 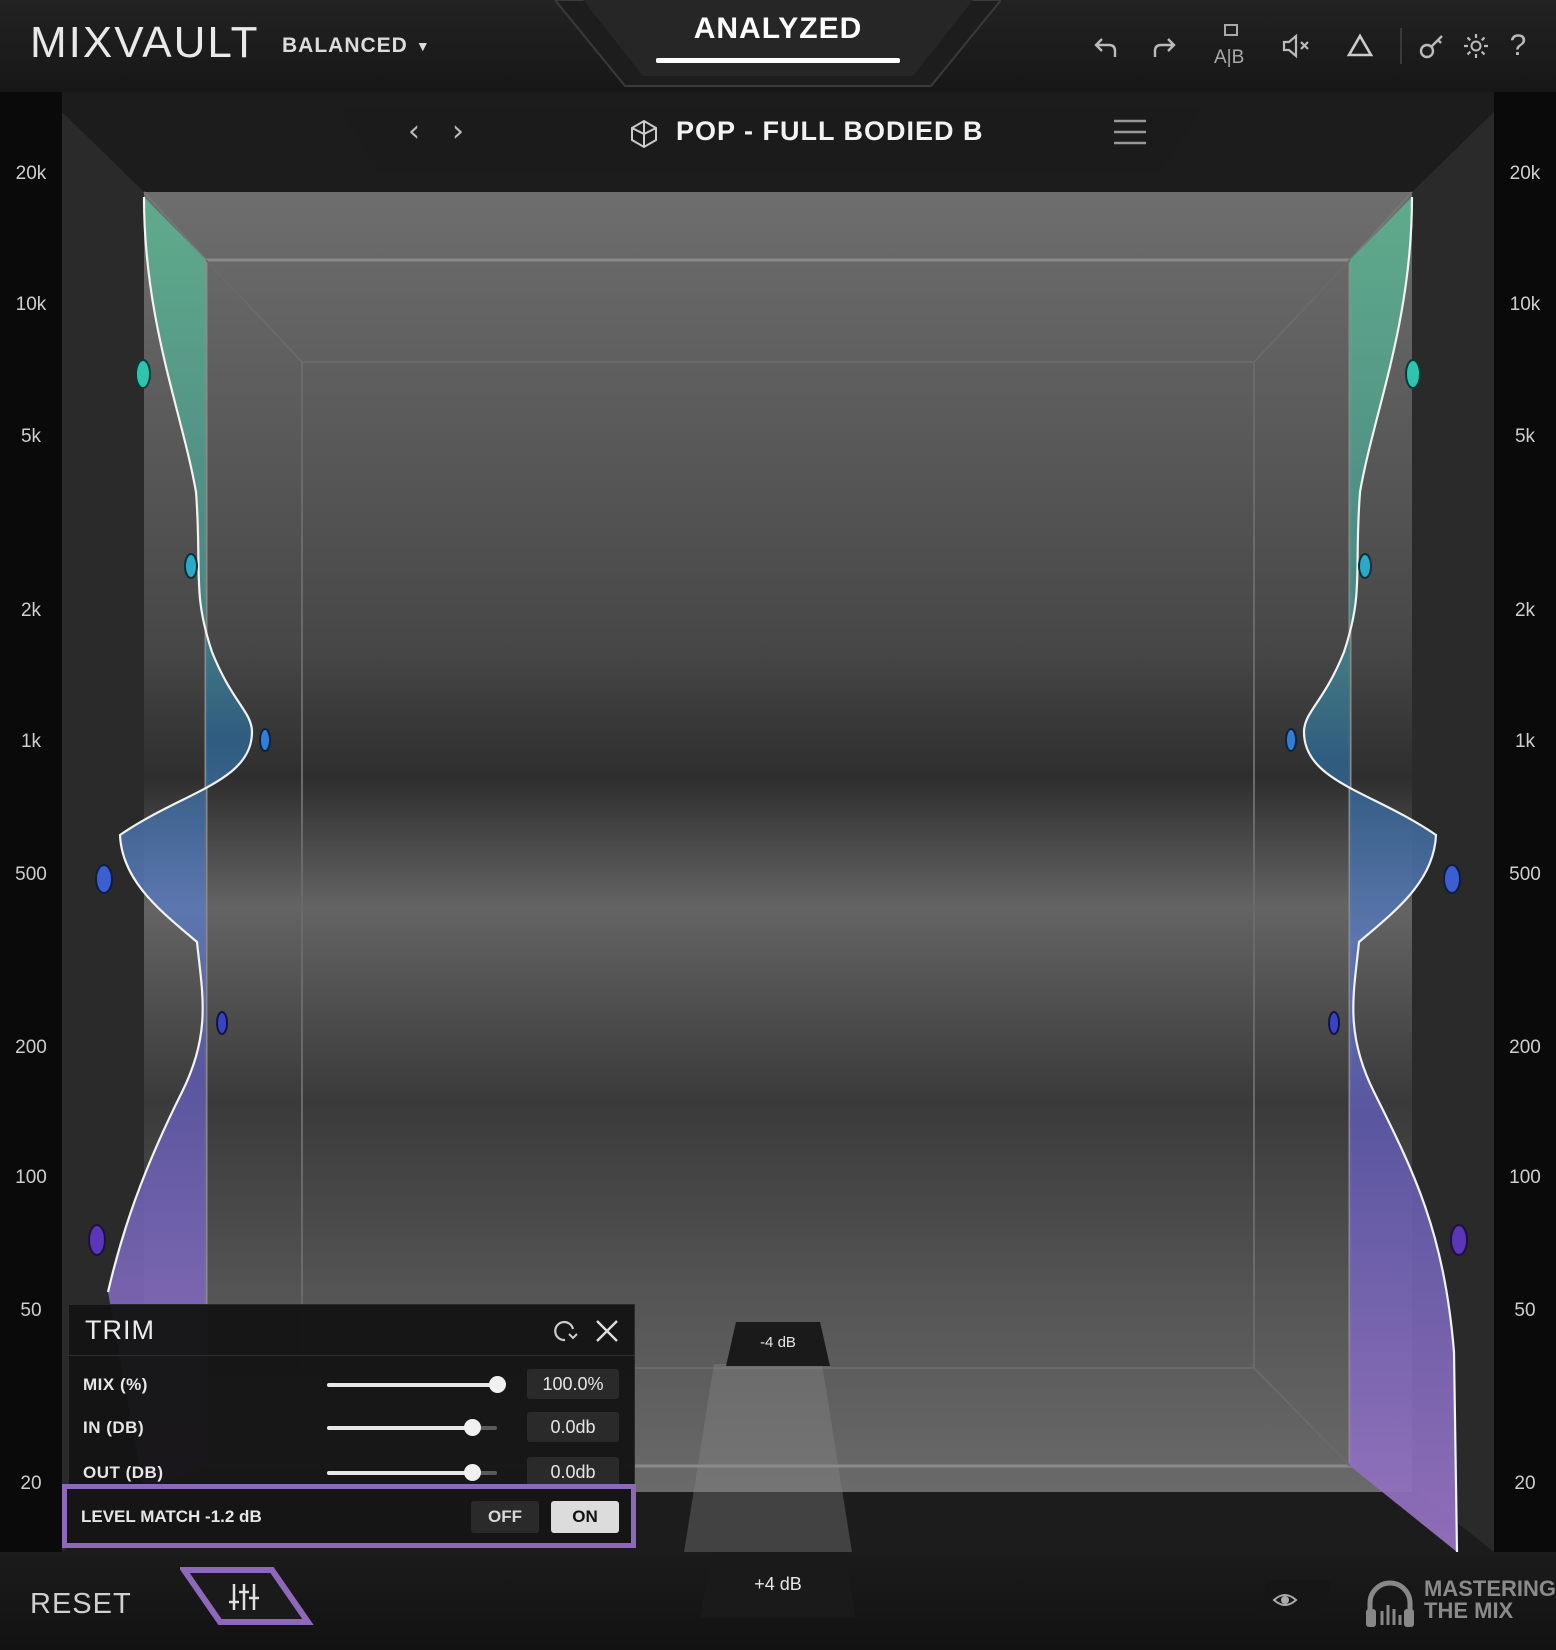 I want to click on cube-icon, so click(x=644, y=136).